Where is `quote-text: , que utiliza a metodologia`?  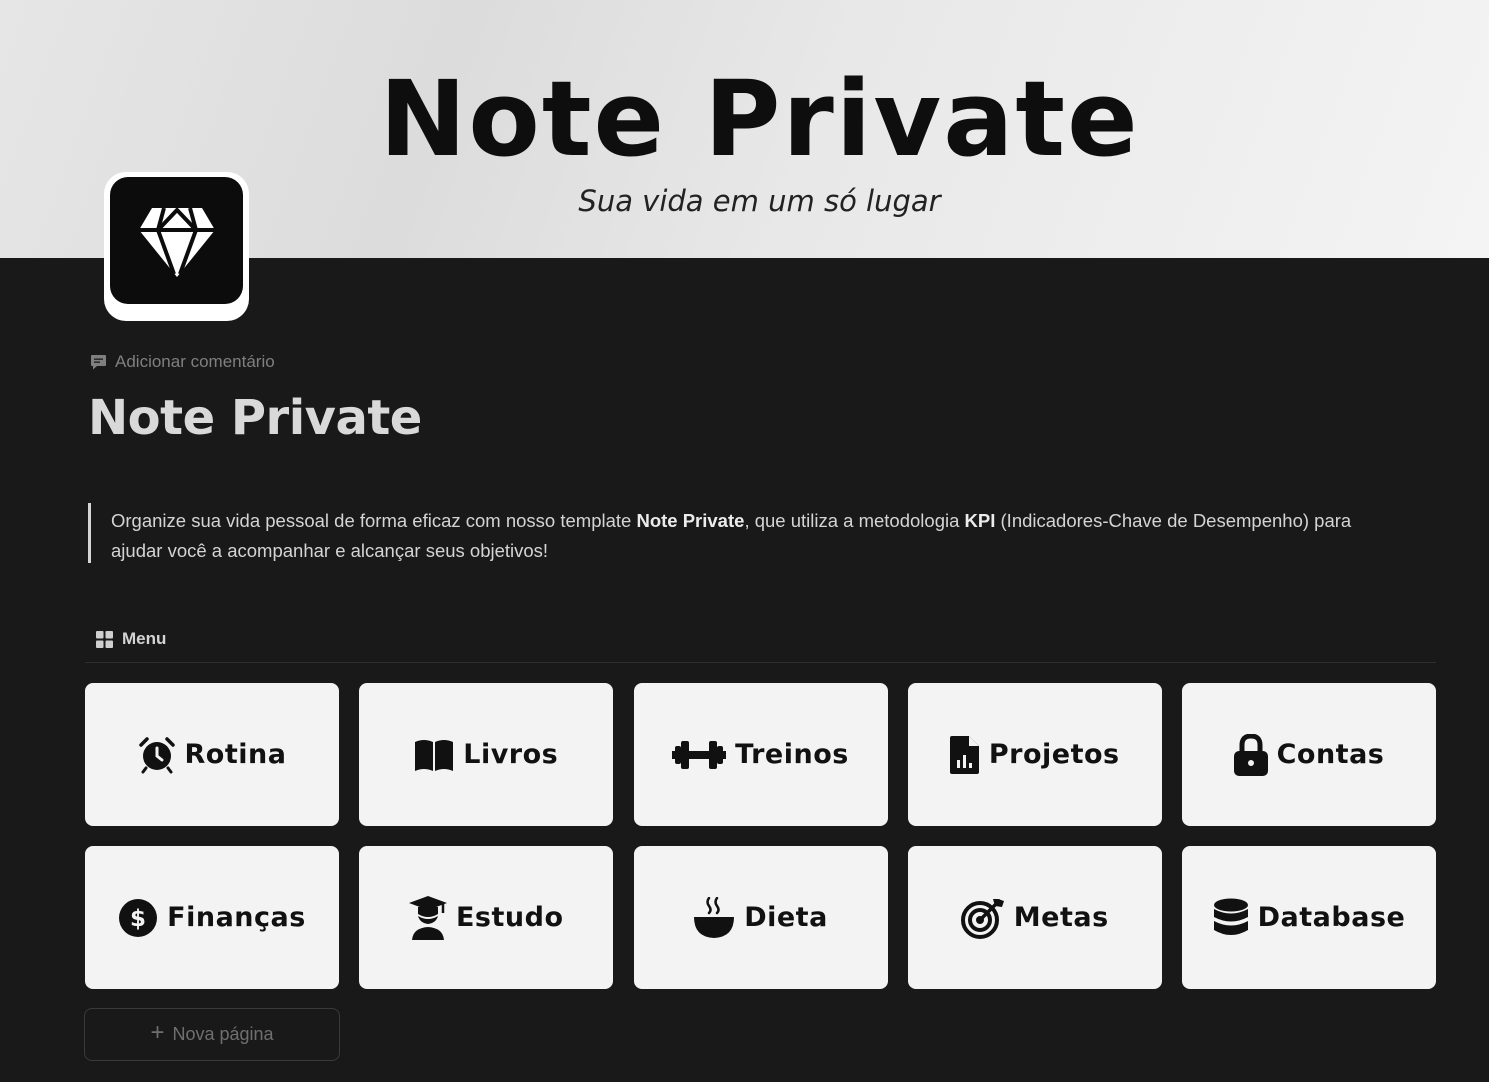
quote-text: , que utiliza a metodologia is located at coordinates (854, 520).